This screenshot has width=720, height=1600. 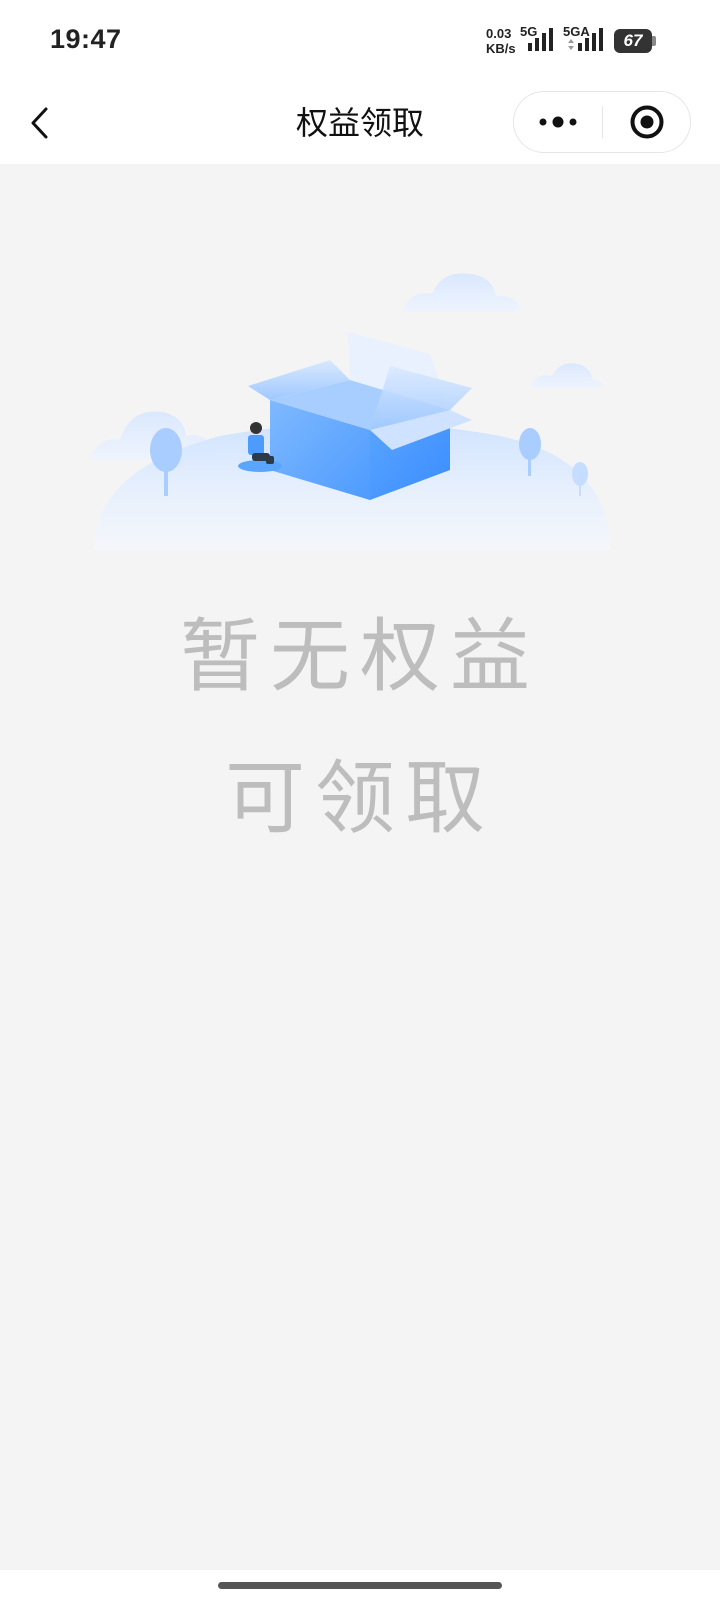 I want to click on more-dots-icon, so click(x=558, y=122).